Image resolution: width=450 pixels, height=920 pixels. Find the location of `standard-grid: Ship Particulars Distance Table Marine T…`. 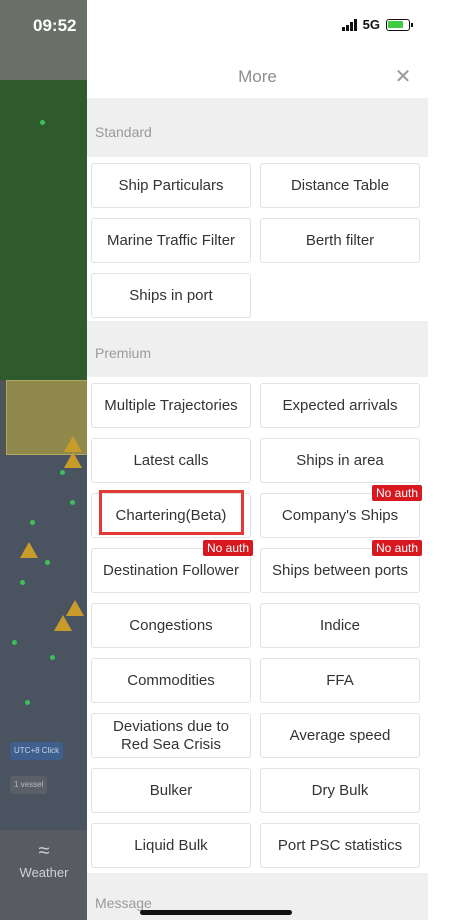

standard-grid: Ship Particulars Distance Table Marine T… is located at coordinates (257, 239).